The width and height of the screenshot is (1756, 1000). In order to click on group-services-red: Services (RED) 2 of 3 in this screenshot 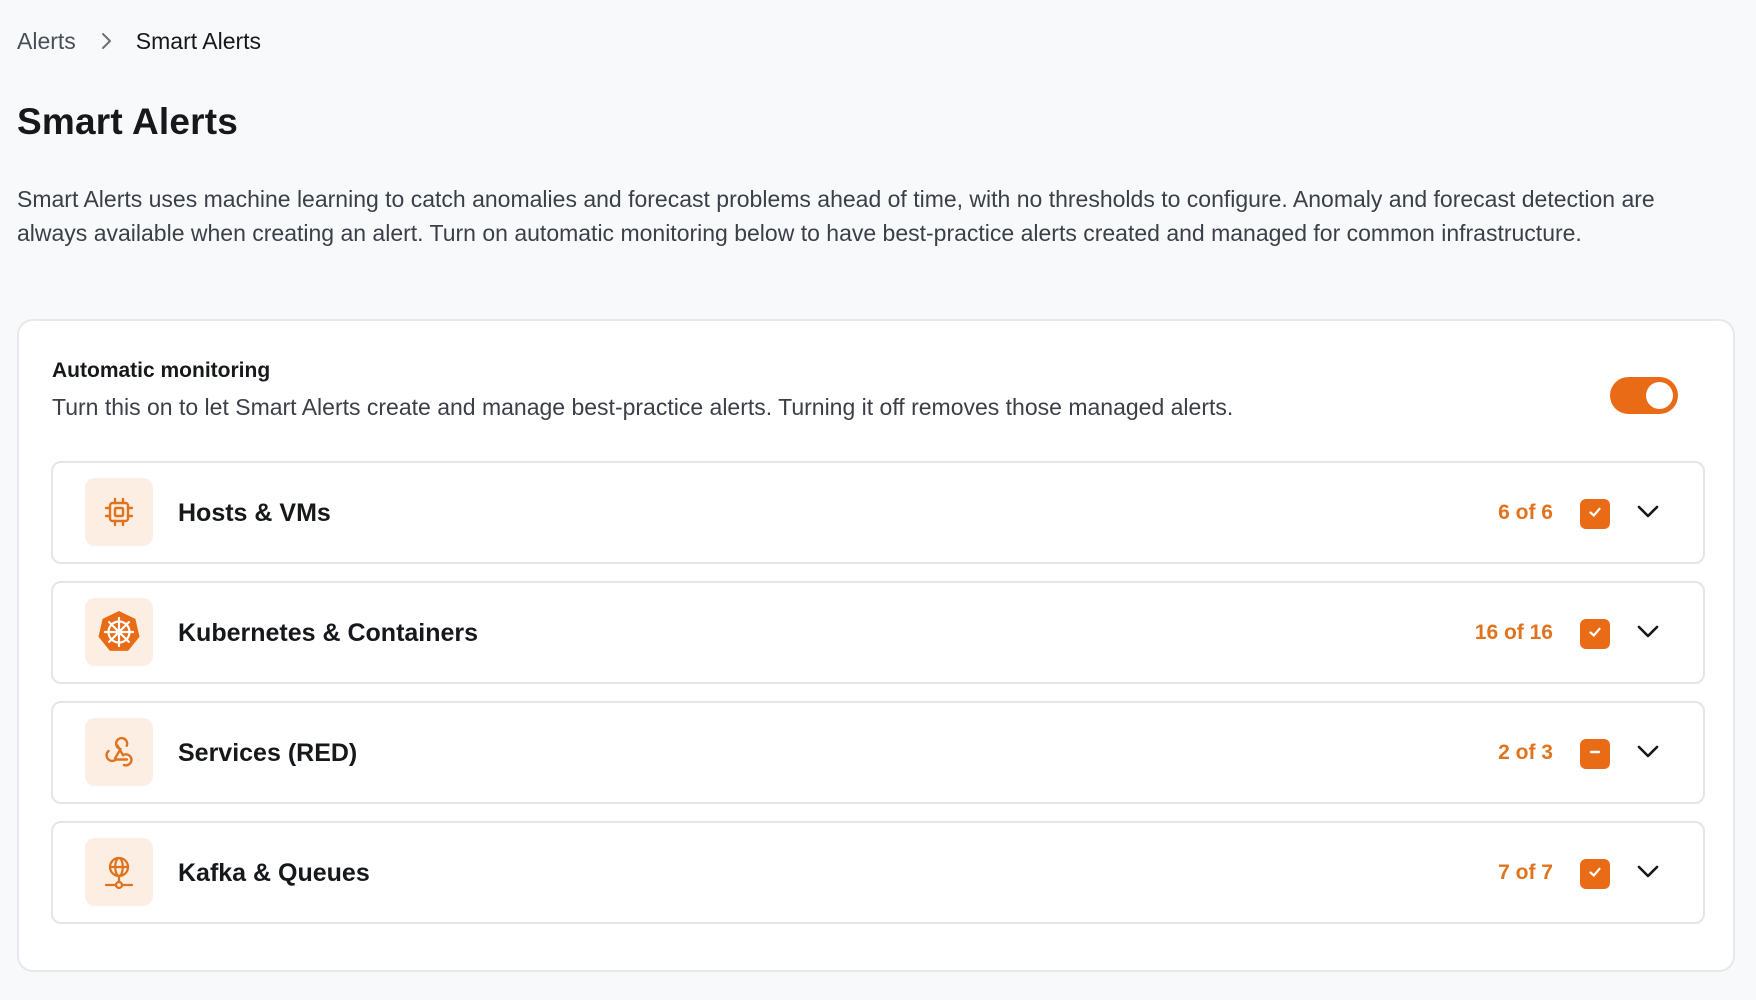, I will do `click(878, 752)`.